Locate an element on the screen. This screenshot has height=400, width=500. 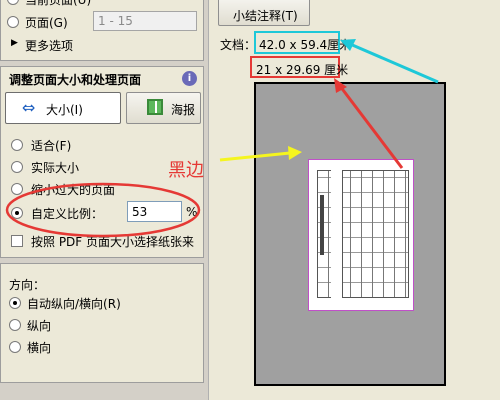
radio-custom-scale-label: 自定义比例： is located at coordinates (67, 214).